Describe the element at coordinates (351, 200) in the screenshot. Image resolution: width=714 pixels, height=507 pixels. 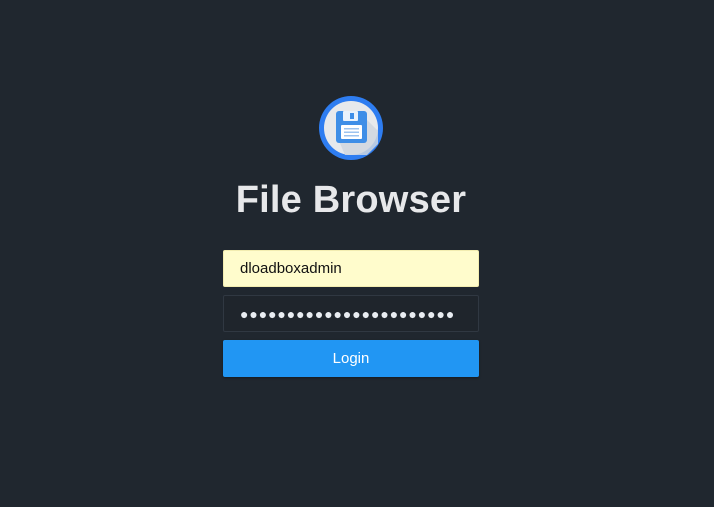
I see `app-title: File Browser` at that location.